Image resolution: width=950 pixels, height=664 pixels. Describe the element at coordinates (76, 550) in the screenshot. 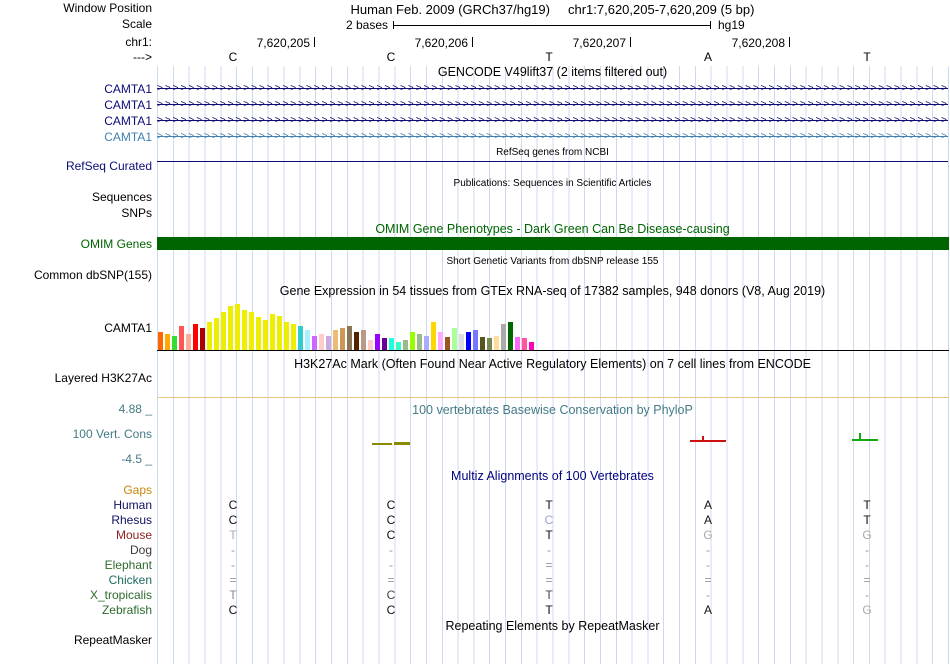

I see `multiz-species-label: Dog` at that location.